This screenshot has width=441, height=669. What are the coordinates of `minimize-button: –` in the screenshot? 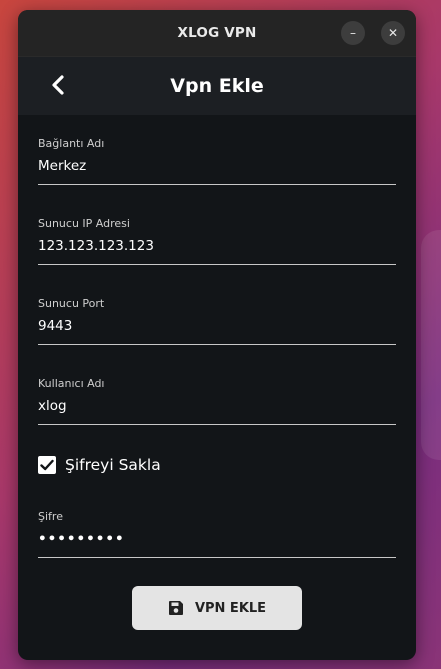 It's located at (353, 33).